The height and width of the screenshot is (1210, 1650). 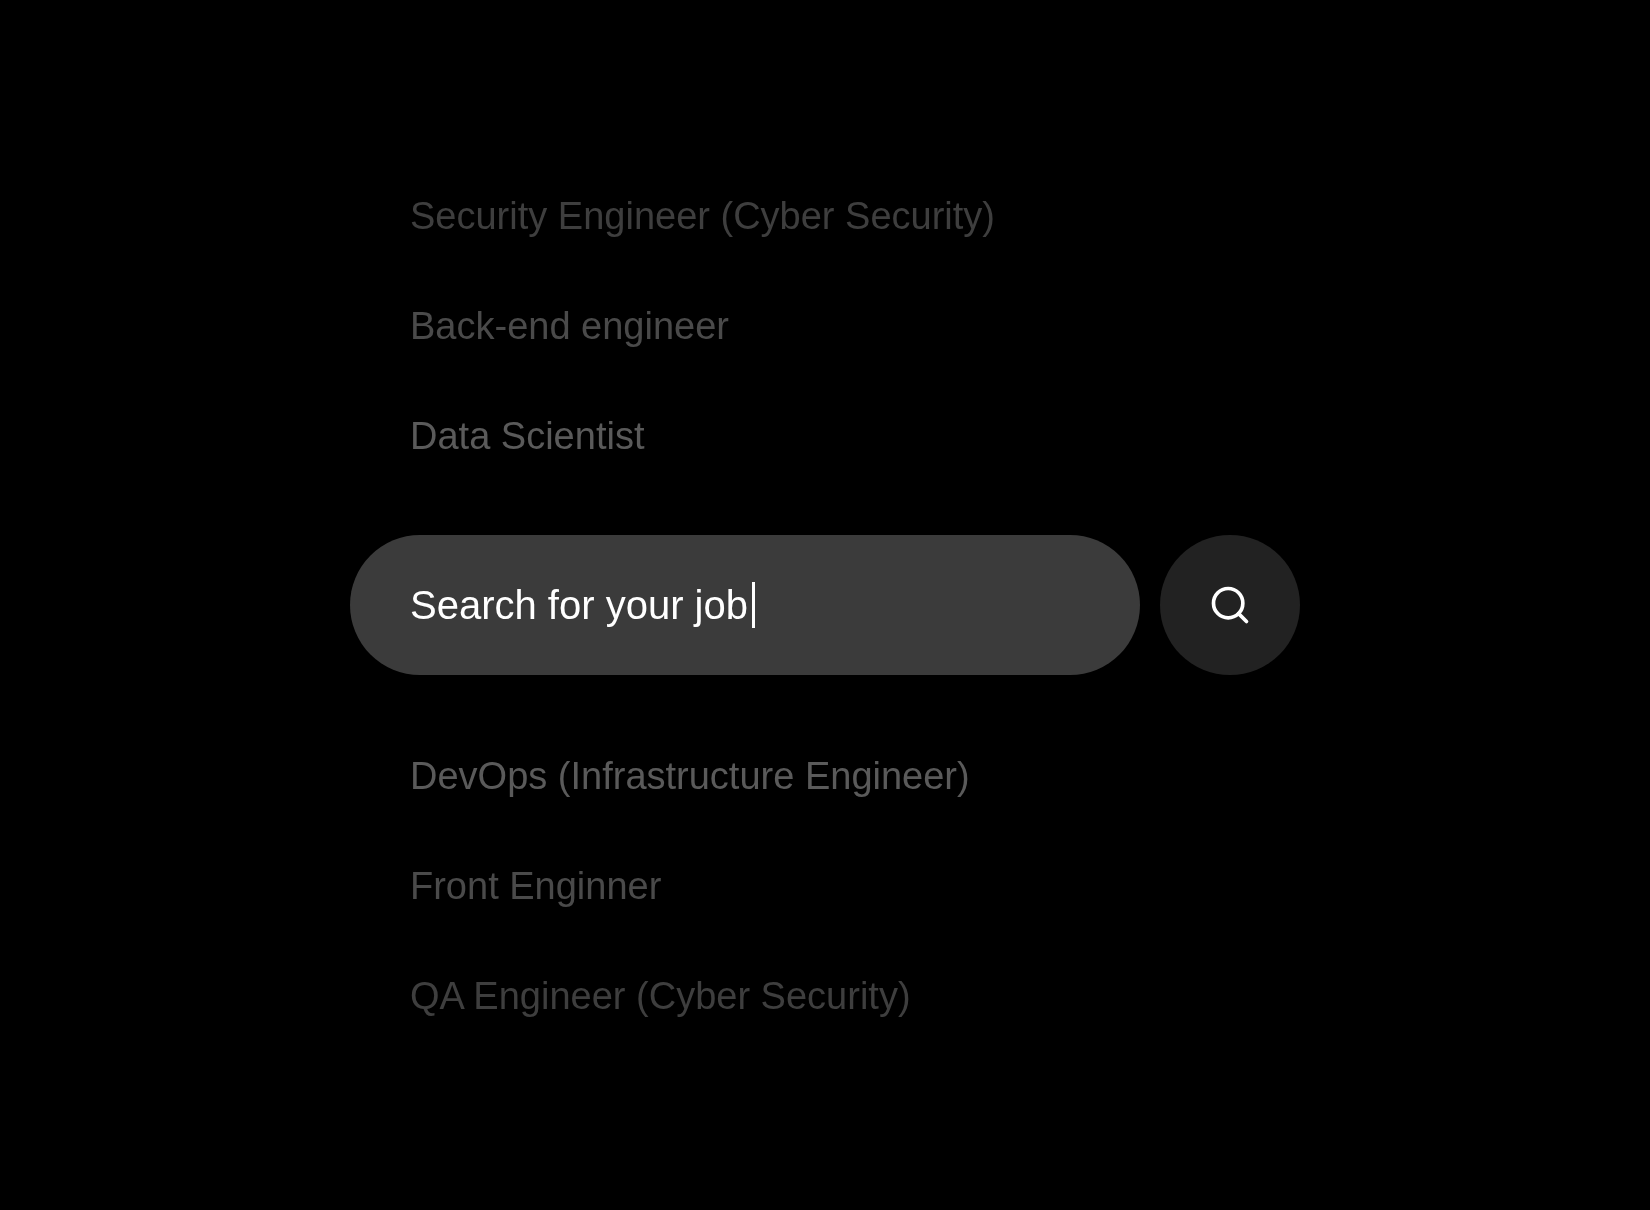 What do you see at coordinates (527, 436) in the screenshot?
I see `job-suggestion: Data Scientist` at bounding box center [527, 436].